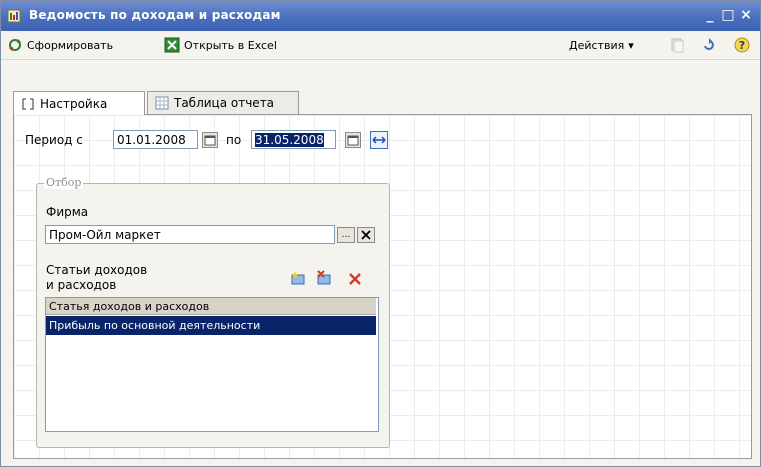 This screenshot has width=761, height=467. I want to click on generate-icon, so click(15, 45).